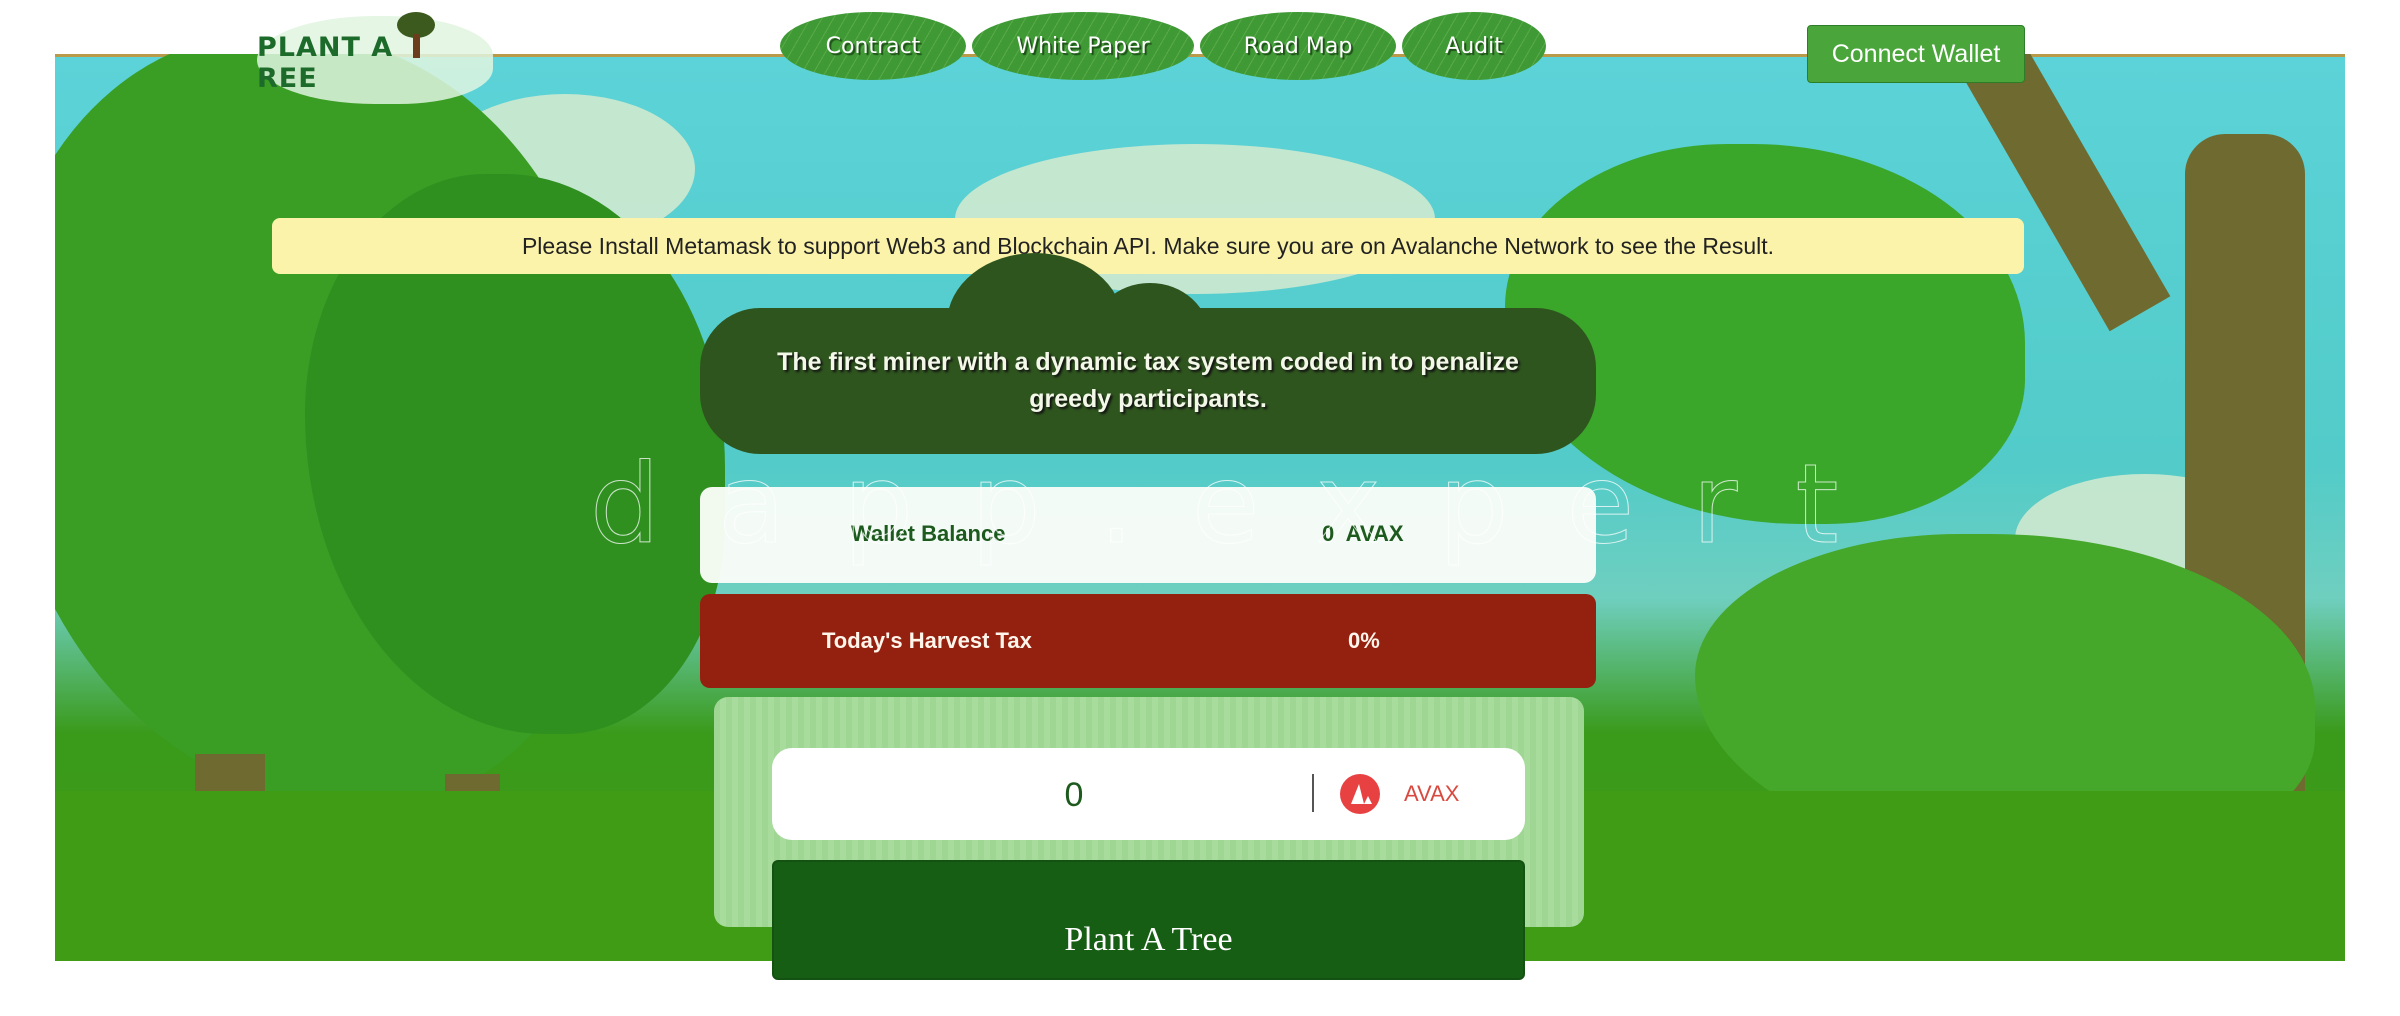 The image size is (2400, 1016). Describe the element at coordinates (1148, 920) in the screenshot. I see `plant-a-tree-button: Plant A Tree` at that location.